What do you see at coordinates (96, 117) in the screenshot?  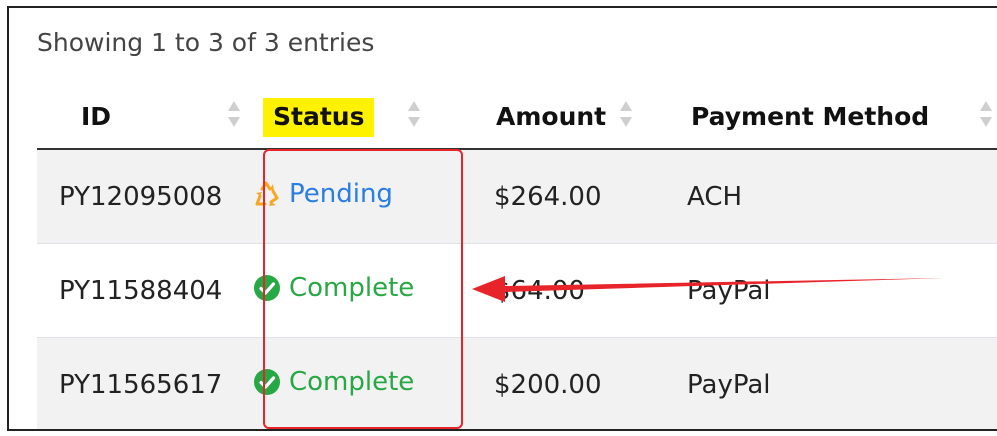 I see `column-header-label: ID` at bounding box center [96, 117].